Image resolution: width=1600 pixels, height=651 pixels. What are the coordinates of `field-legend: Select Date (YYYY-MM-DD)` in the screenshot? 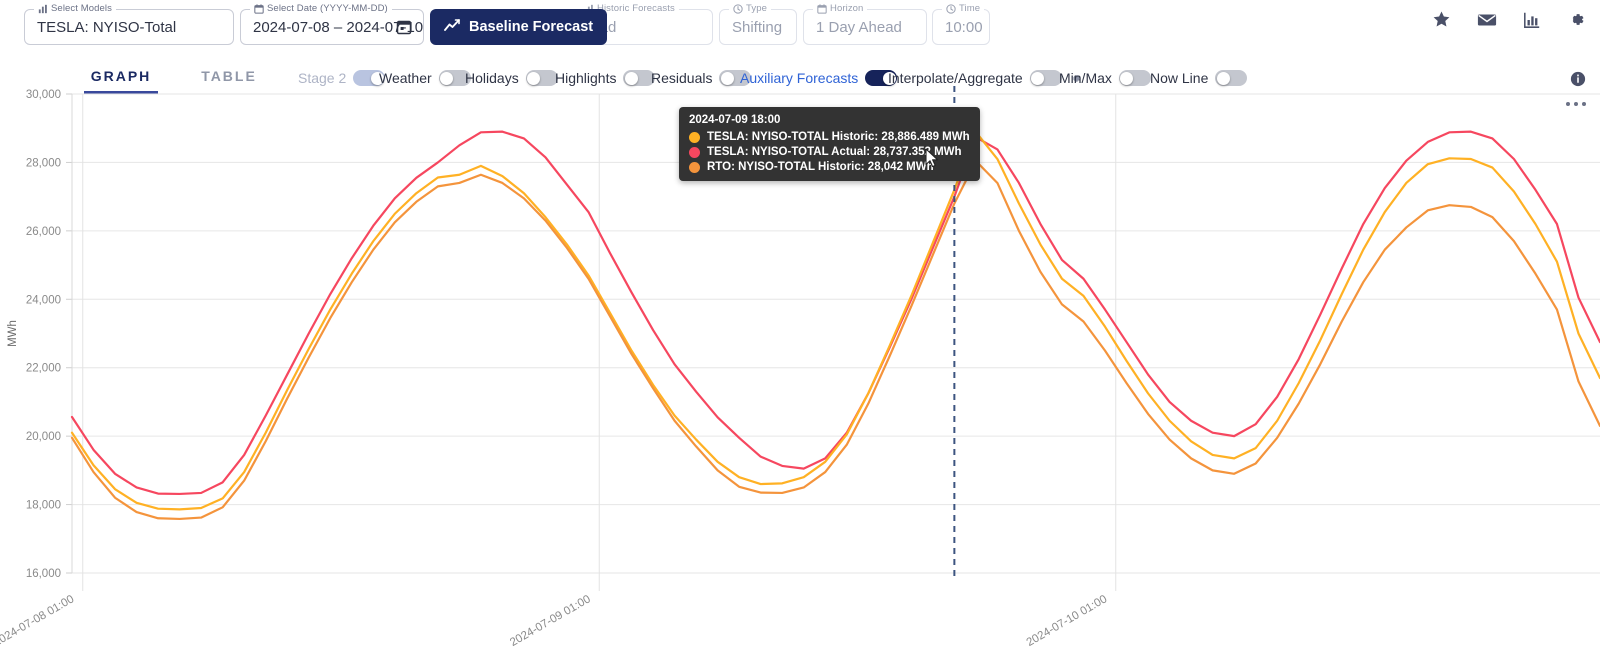 It's located at (321, 8).